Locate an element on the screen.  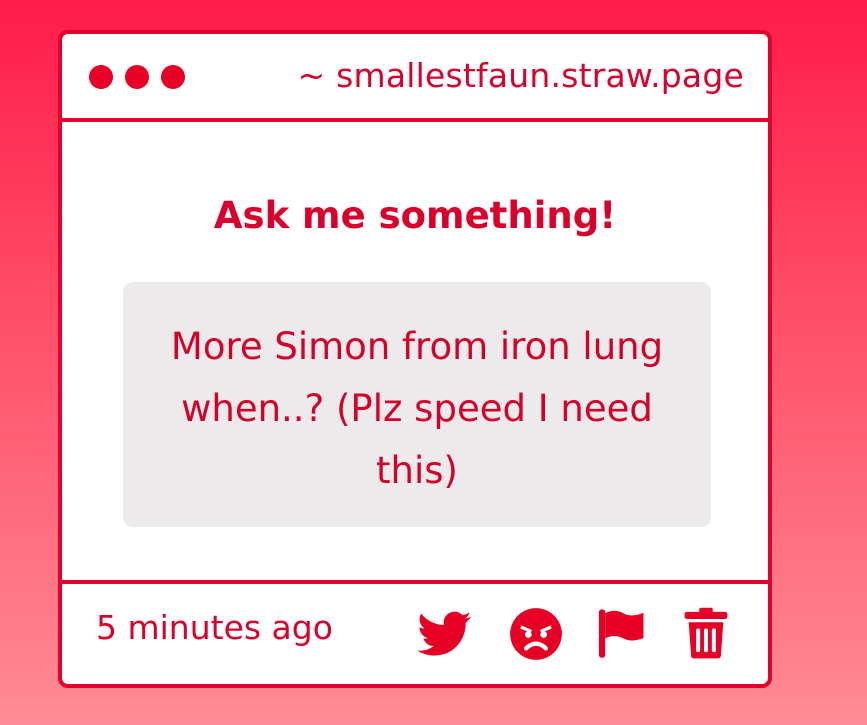
card-footer: 5 minutes ago is located at coordinates (415, 632).